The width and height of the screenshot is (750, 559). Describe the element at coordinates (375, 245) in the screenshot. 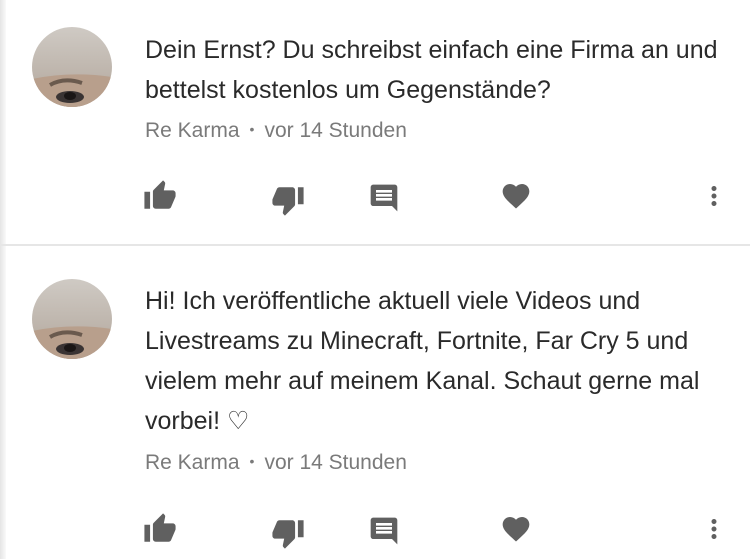

I see `comment-divider` at that location.